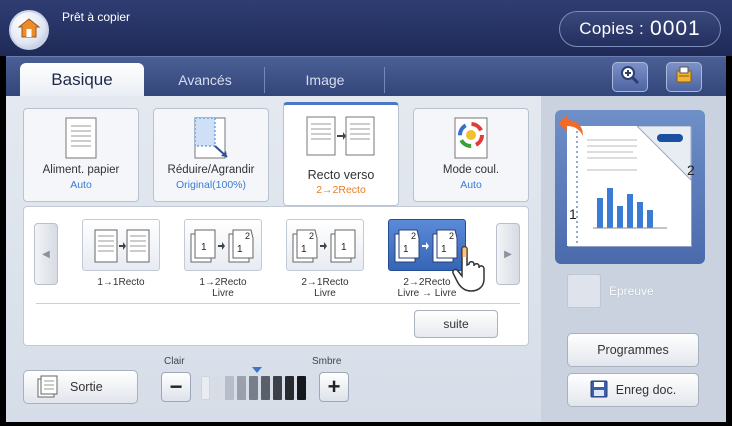  What do you see at coordinates (612, 28) in the screenshot?
I see `copies-label: Copies :` at bounding box center [612, 28].